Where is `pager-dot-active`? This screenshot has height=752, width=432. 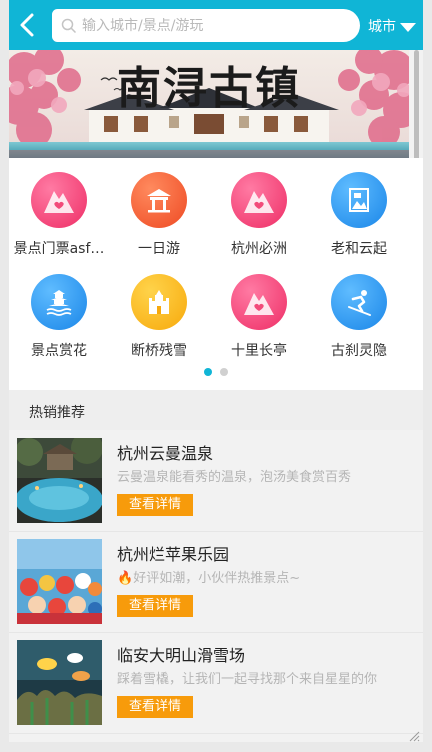 pager-dot-active is located at coordinates (208, 372).